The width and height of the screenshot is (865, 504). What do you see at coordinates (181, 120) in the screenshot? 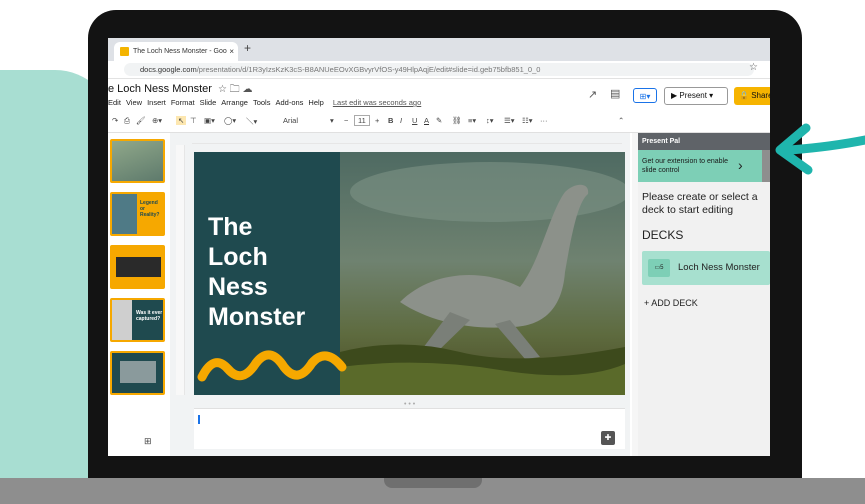
I see `select-tool-icon: ↖` at bounding box center [181, 120].